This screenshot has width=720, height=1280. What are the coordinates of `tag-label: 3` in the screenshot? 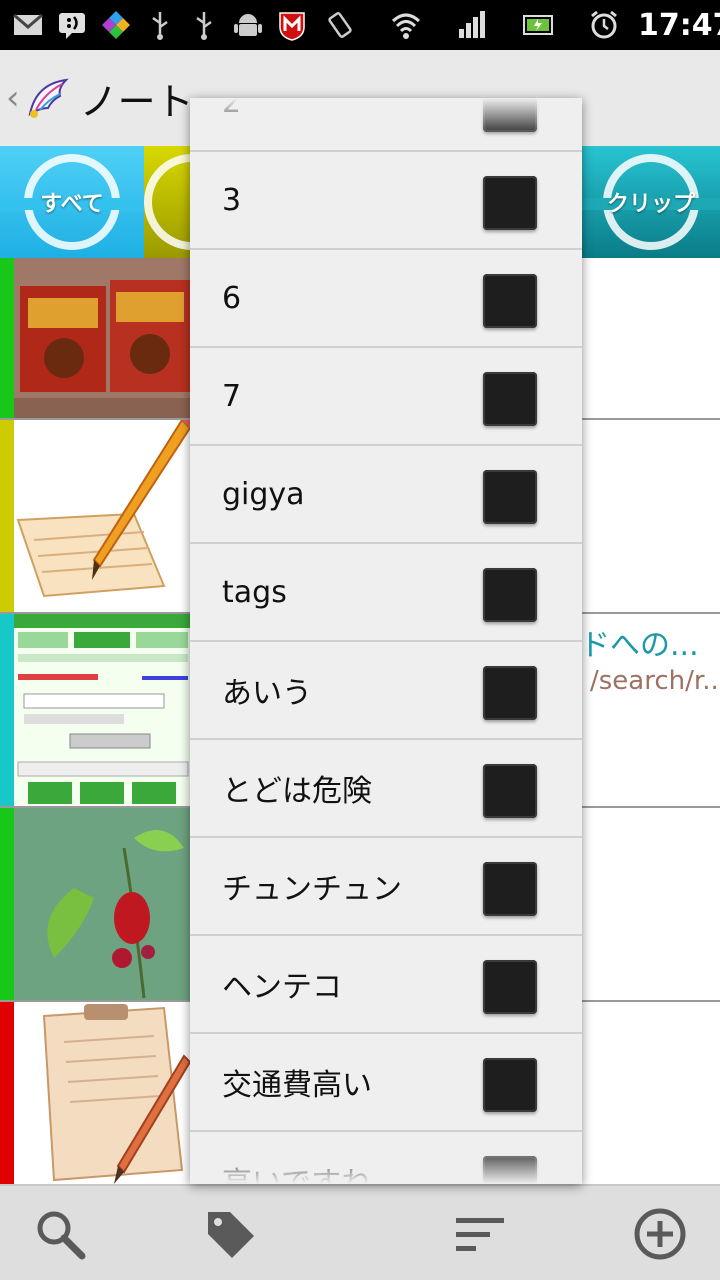 It's located at (232, 200).